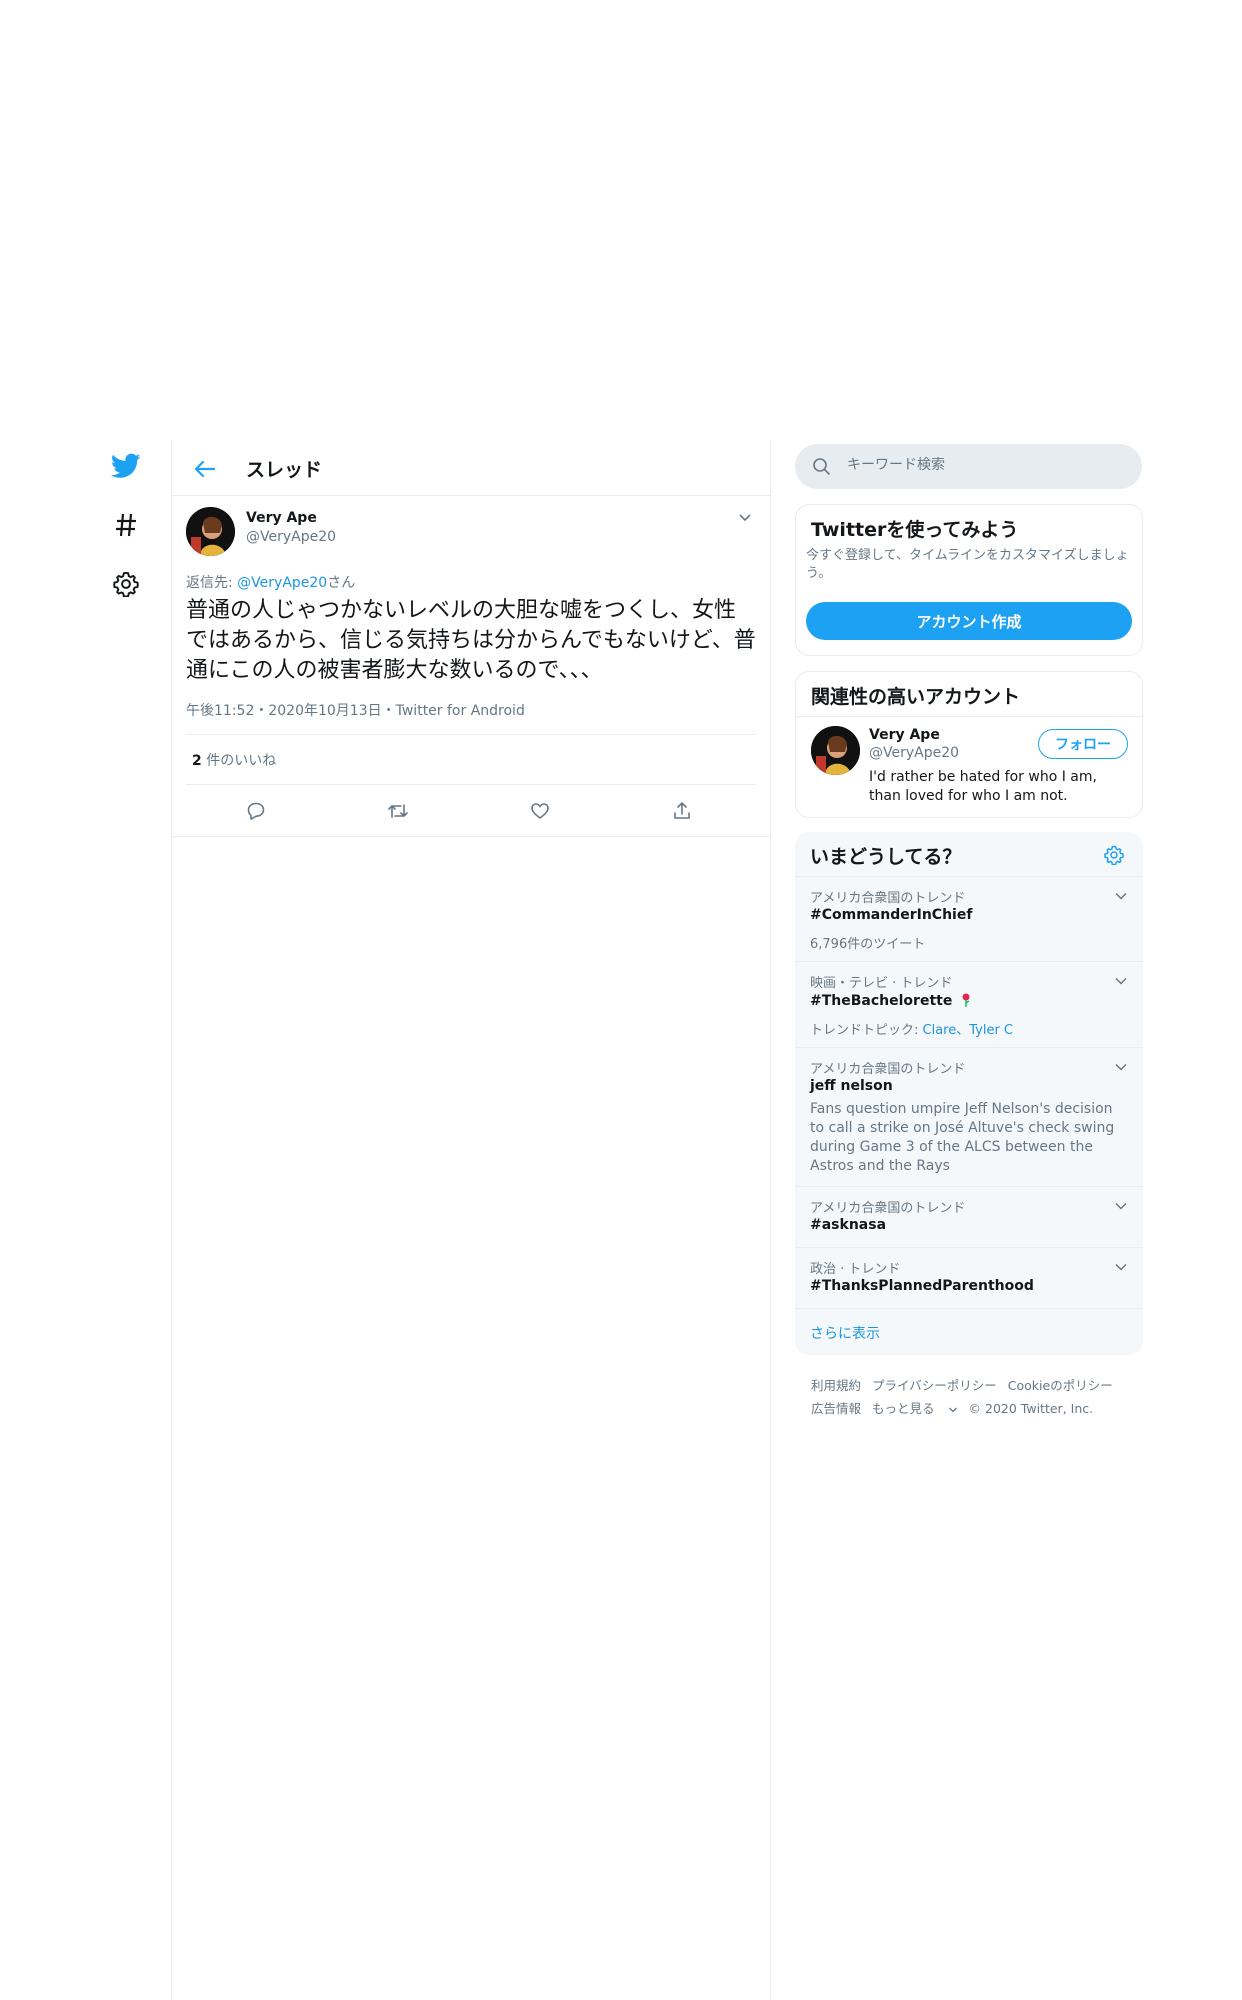  Describe the element at coordinates (886, 857) in the screenshot. I see `trends-title: いまどうしてる？` at that location.